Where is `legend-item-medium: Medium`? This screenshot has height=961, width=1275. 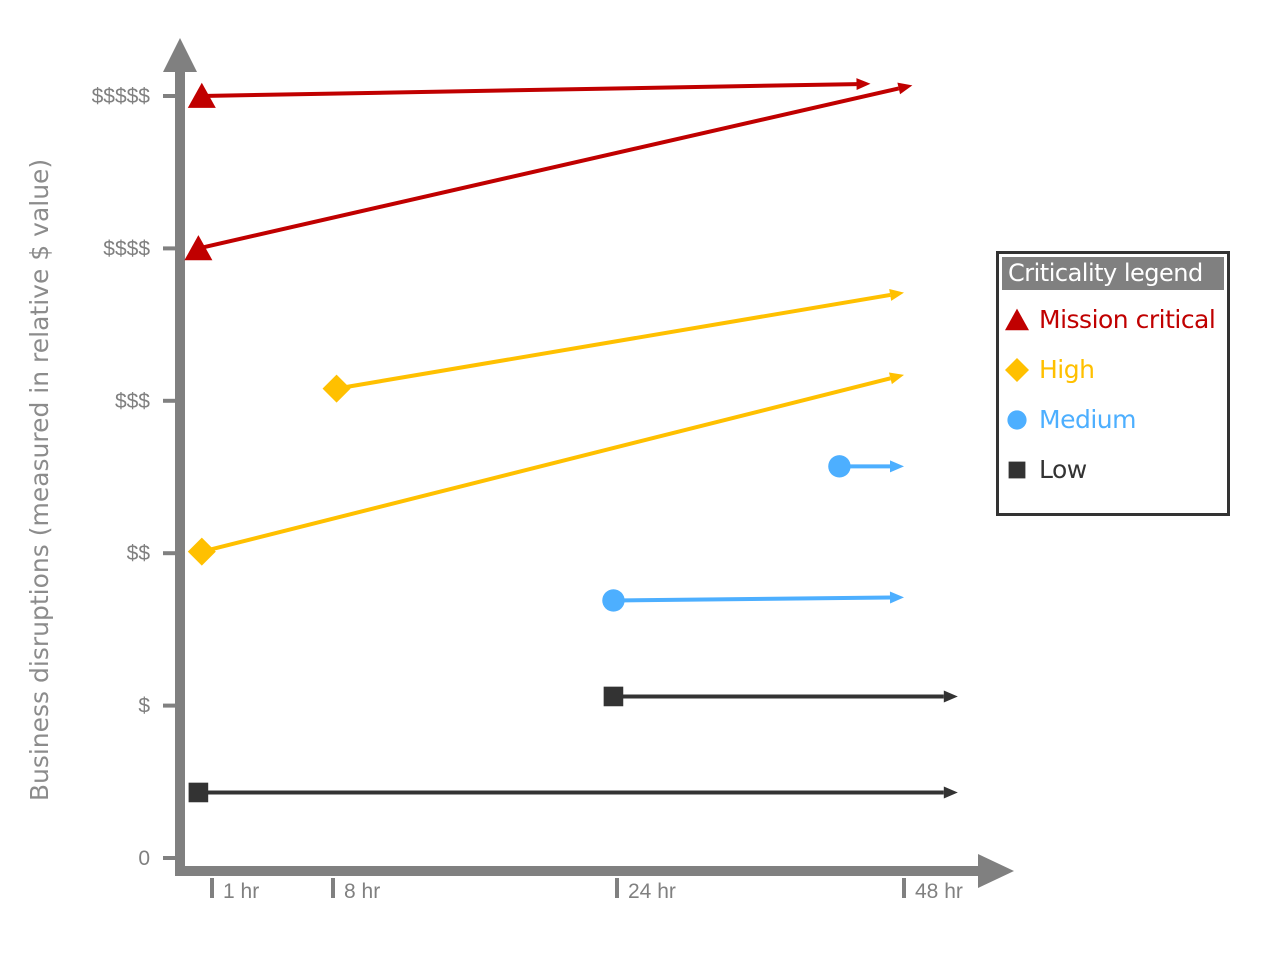
legend-item-medium: Medium is located at coordinates (1113, 420).